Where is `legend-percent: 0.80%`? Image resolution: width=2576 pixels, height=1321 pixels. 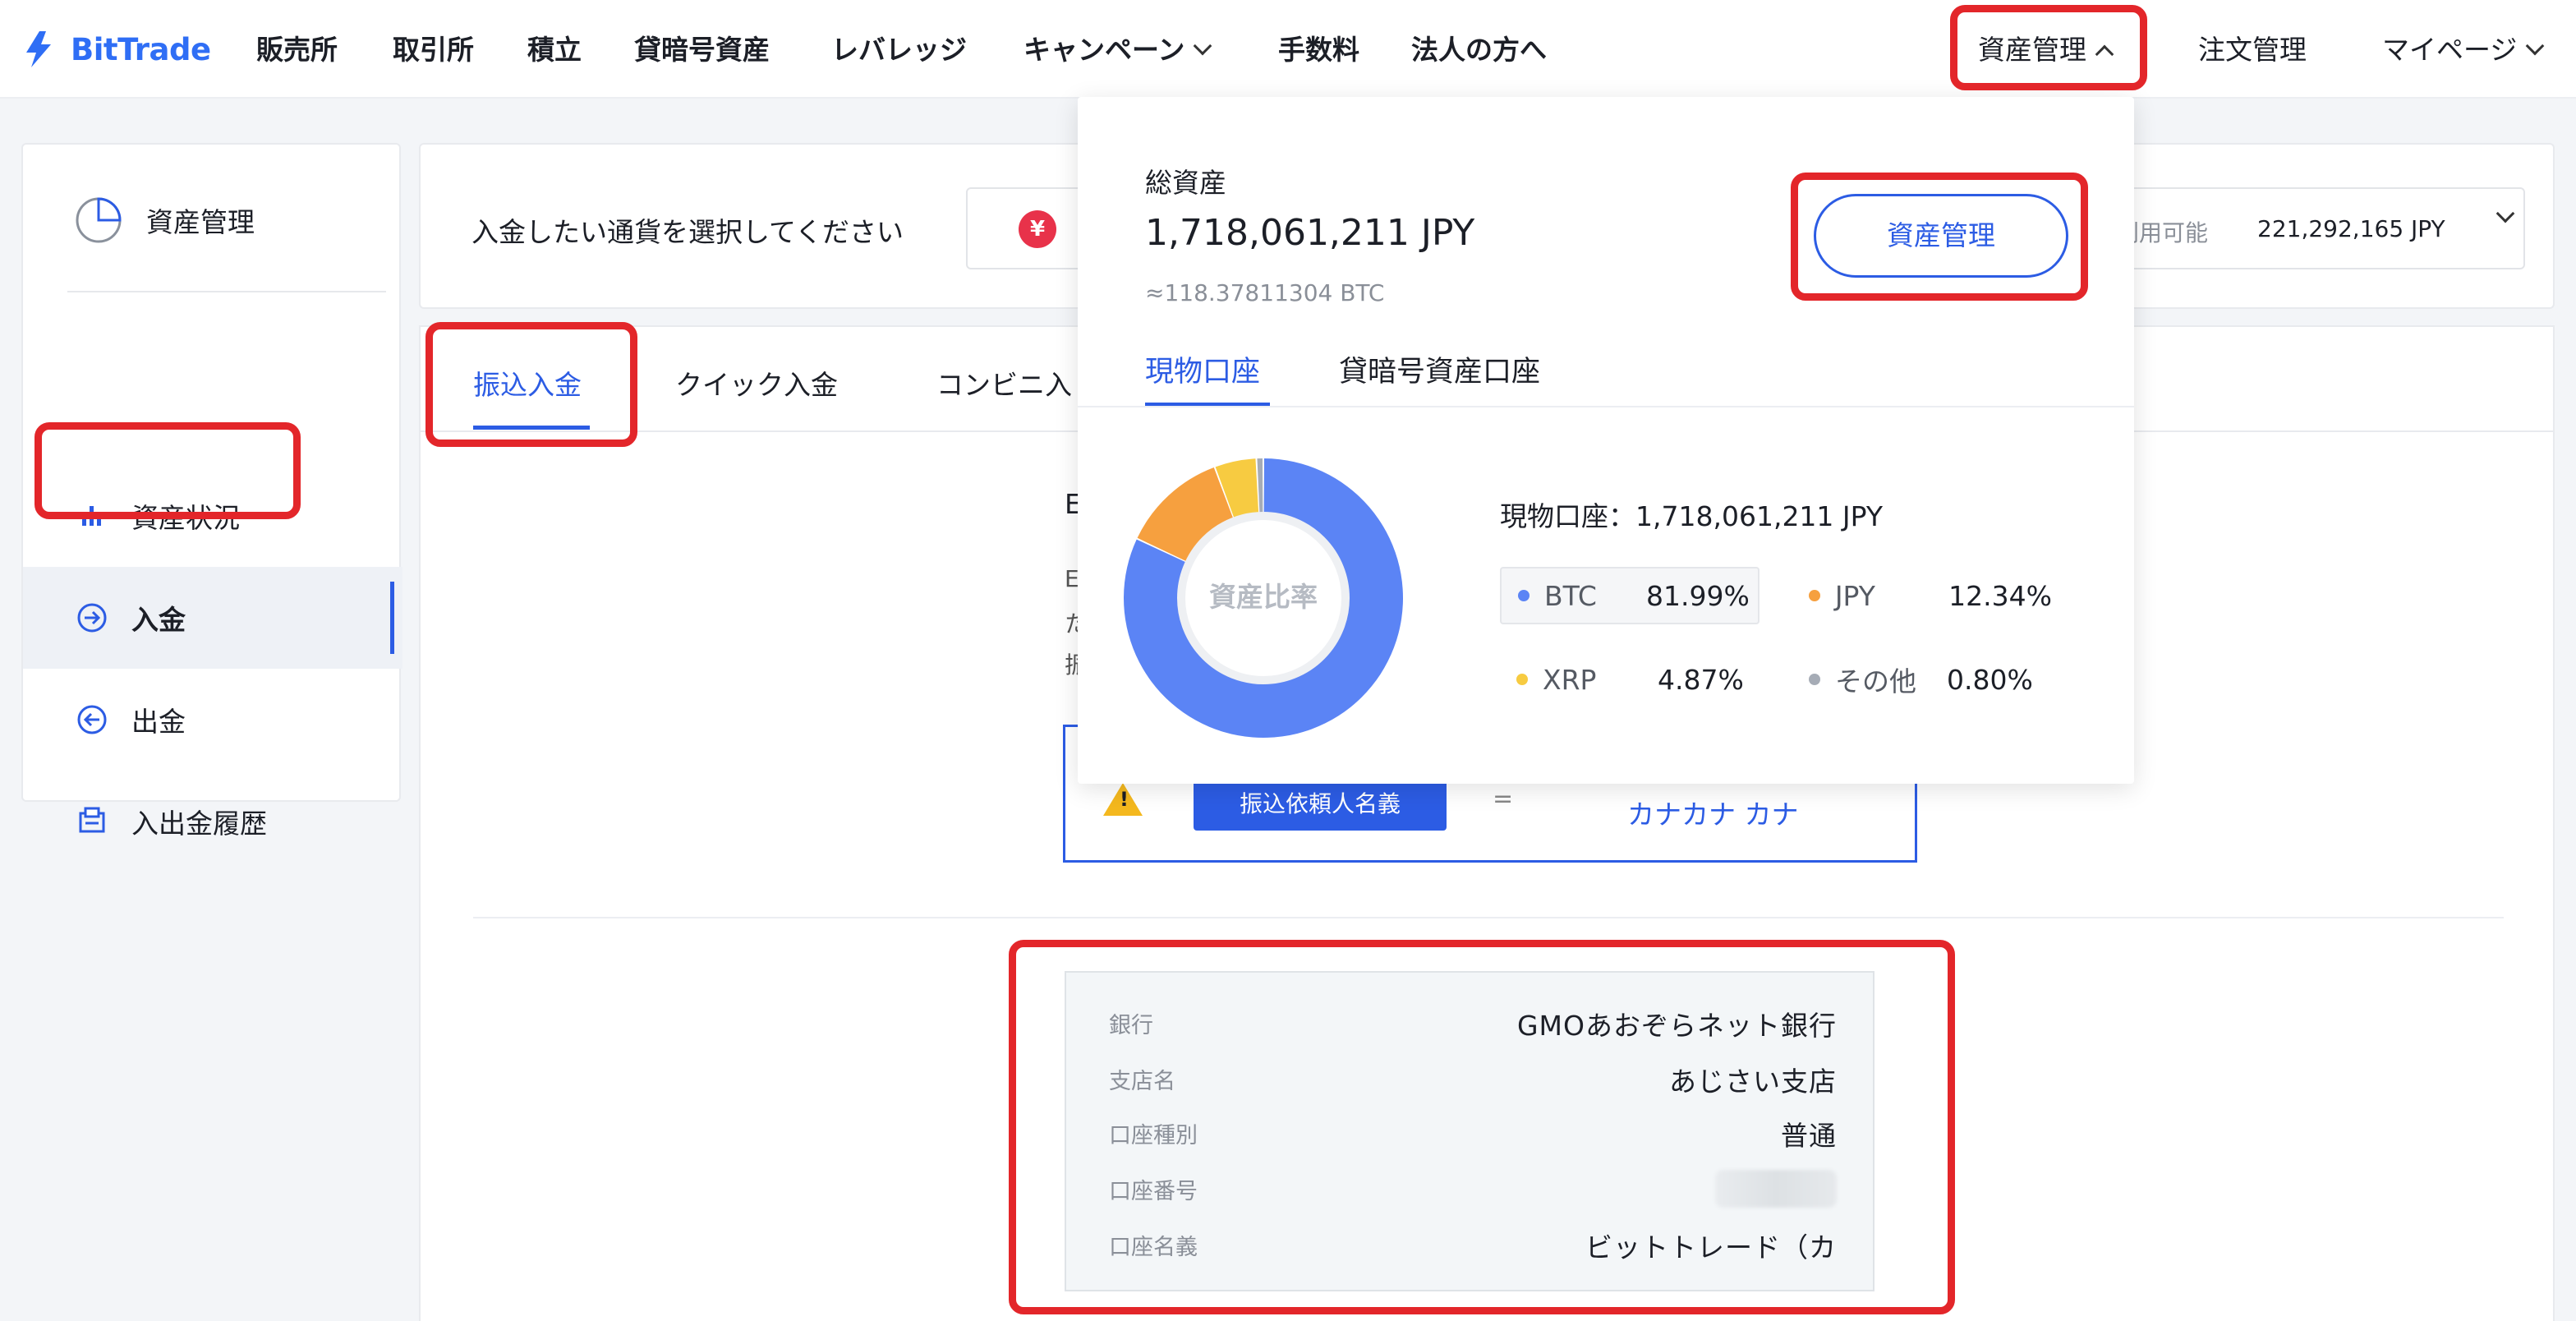 legend-percent: 0.80% is located at coordinates (1990, 679).